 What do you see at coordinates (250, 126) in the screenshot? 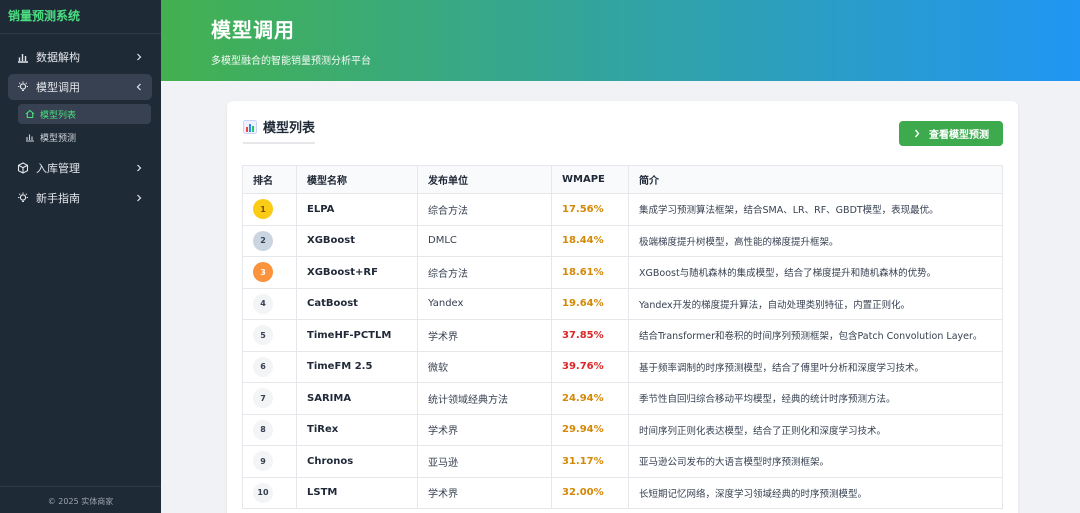
I see `chart-emoji-icon` at bounding box center [250, 126].